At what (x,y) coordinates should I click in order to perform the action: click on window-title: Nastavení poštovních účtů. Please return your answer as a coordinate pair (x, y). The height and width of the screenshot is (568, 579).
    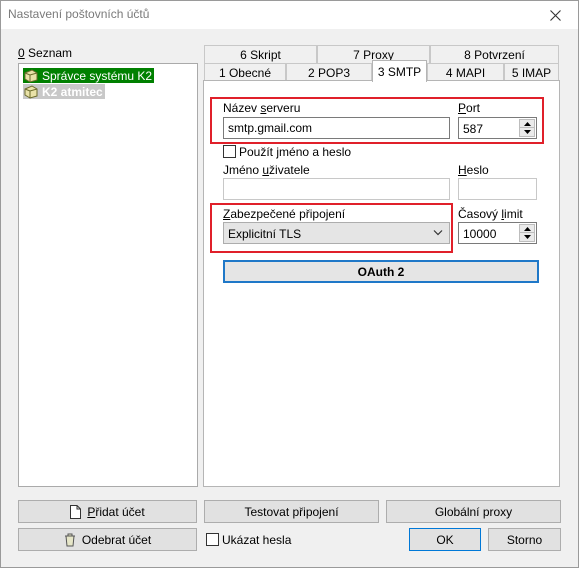
    Looking at the image, I should click on (79, 14).